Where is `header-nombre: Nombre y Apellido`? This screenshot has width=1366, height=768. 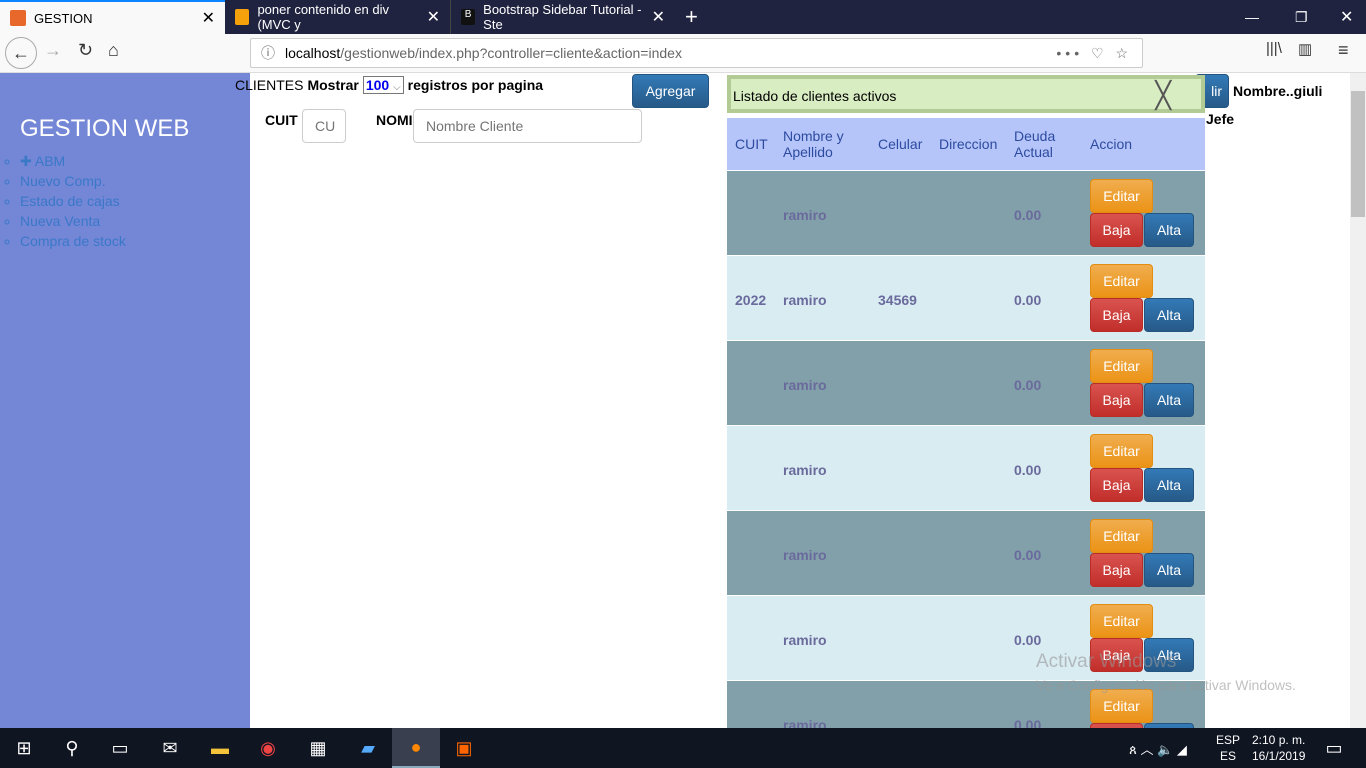 header-nombre: Nombre y Apellido is located at coordinates (813, 144).